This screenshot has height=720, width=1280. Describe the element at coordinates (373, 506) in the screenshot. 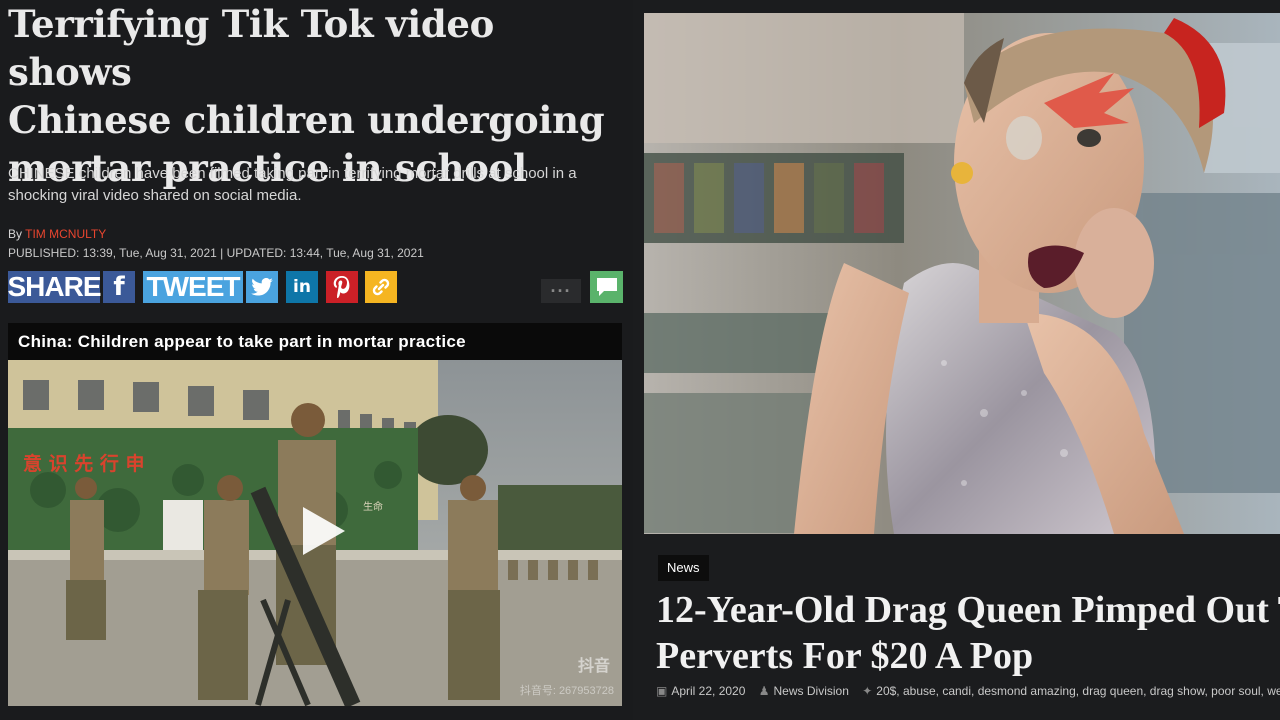

I see `video-wall-text: 生命` at that location.